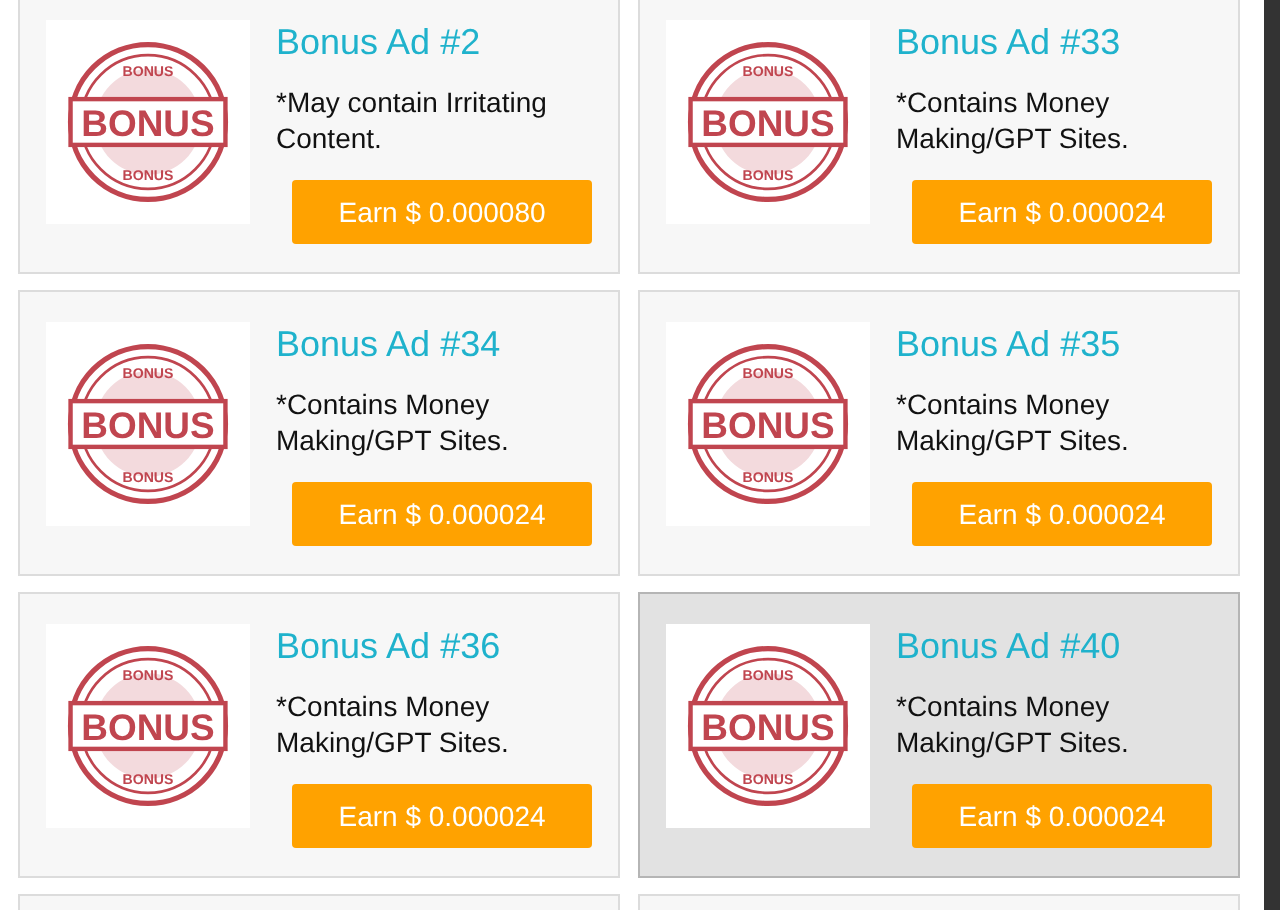  What do you see at coordinates (1054, 43) in the screenshot?
I see `ad-title: Bonus Ad #33` at bounding box center [1054, 43].